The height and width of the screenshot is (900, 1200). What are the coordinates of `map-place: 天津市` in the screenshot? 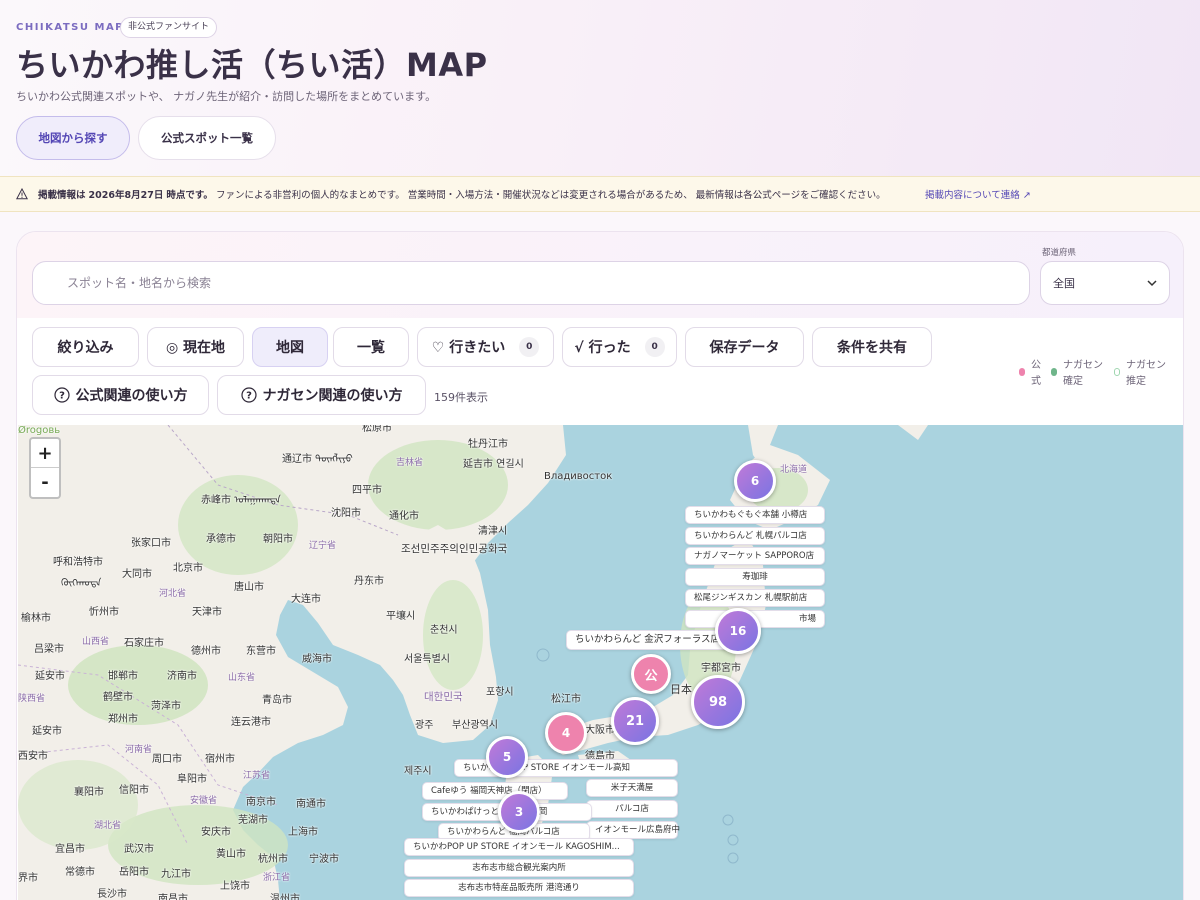 It's located at (207, 612).